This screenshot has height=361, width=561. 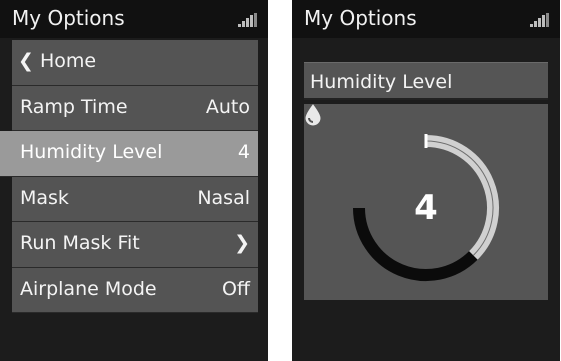 I want to click on menu-item-humidity-level: Humidity Level 4, so click(x=129, y=154).